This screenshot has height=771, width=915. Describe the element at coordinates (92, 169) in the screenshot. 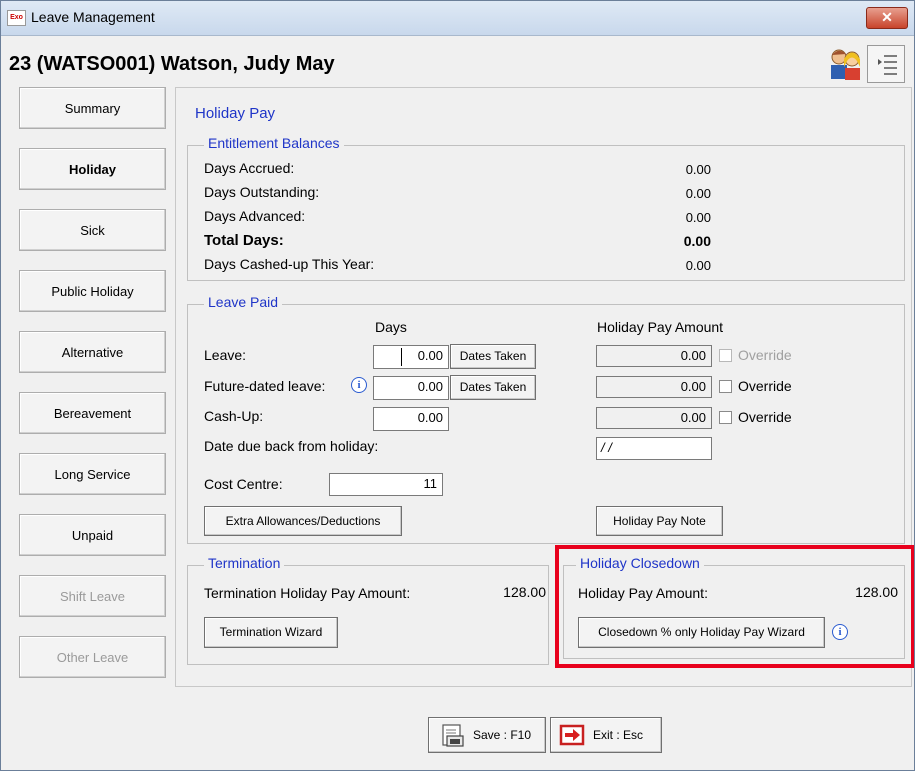

I see `nav-holiday-button: Holiday` at that location.